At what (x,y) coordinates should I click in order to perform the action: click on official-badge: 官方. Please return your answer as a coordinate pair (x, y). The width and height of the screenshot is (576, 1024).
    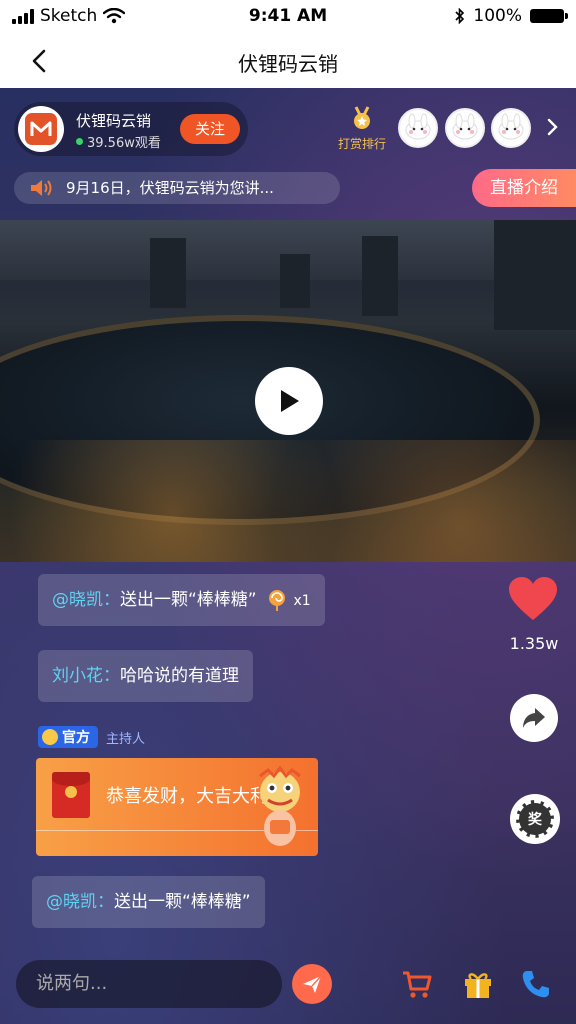
    Looking at the image, I should click on (68, 737).